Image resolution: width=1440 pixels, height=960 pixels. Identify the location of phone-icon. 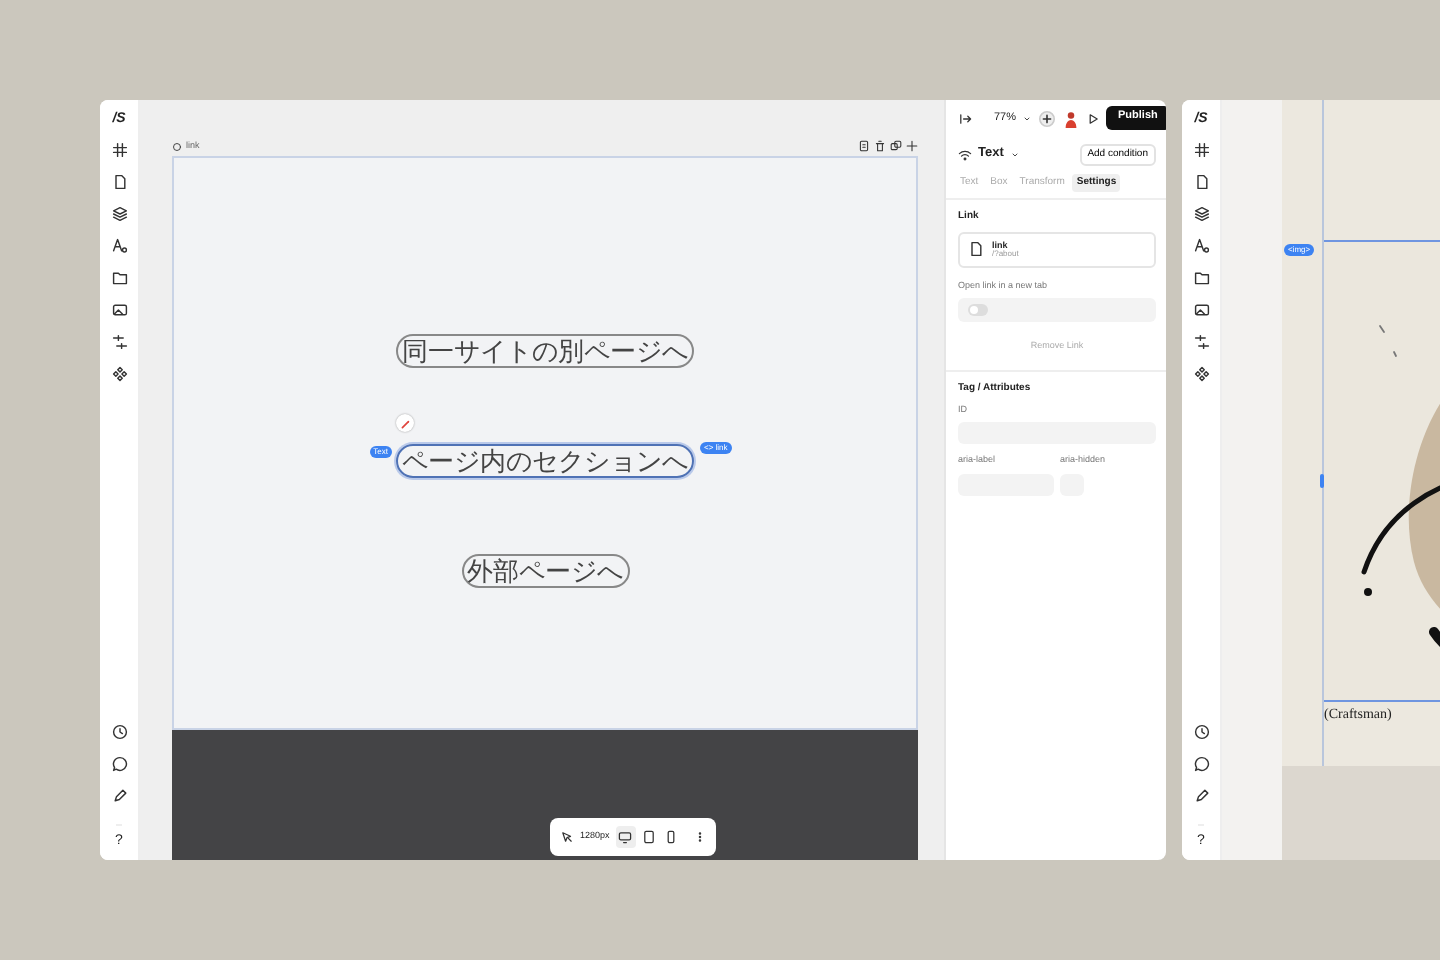
(671, 837).